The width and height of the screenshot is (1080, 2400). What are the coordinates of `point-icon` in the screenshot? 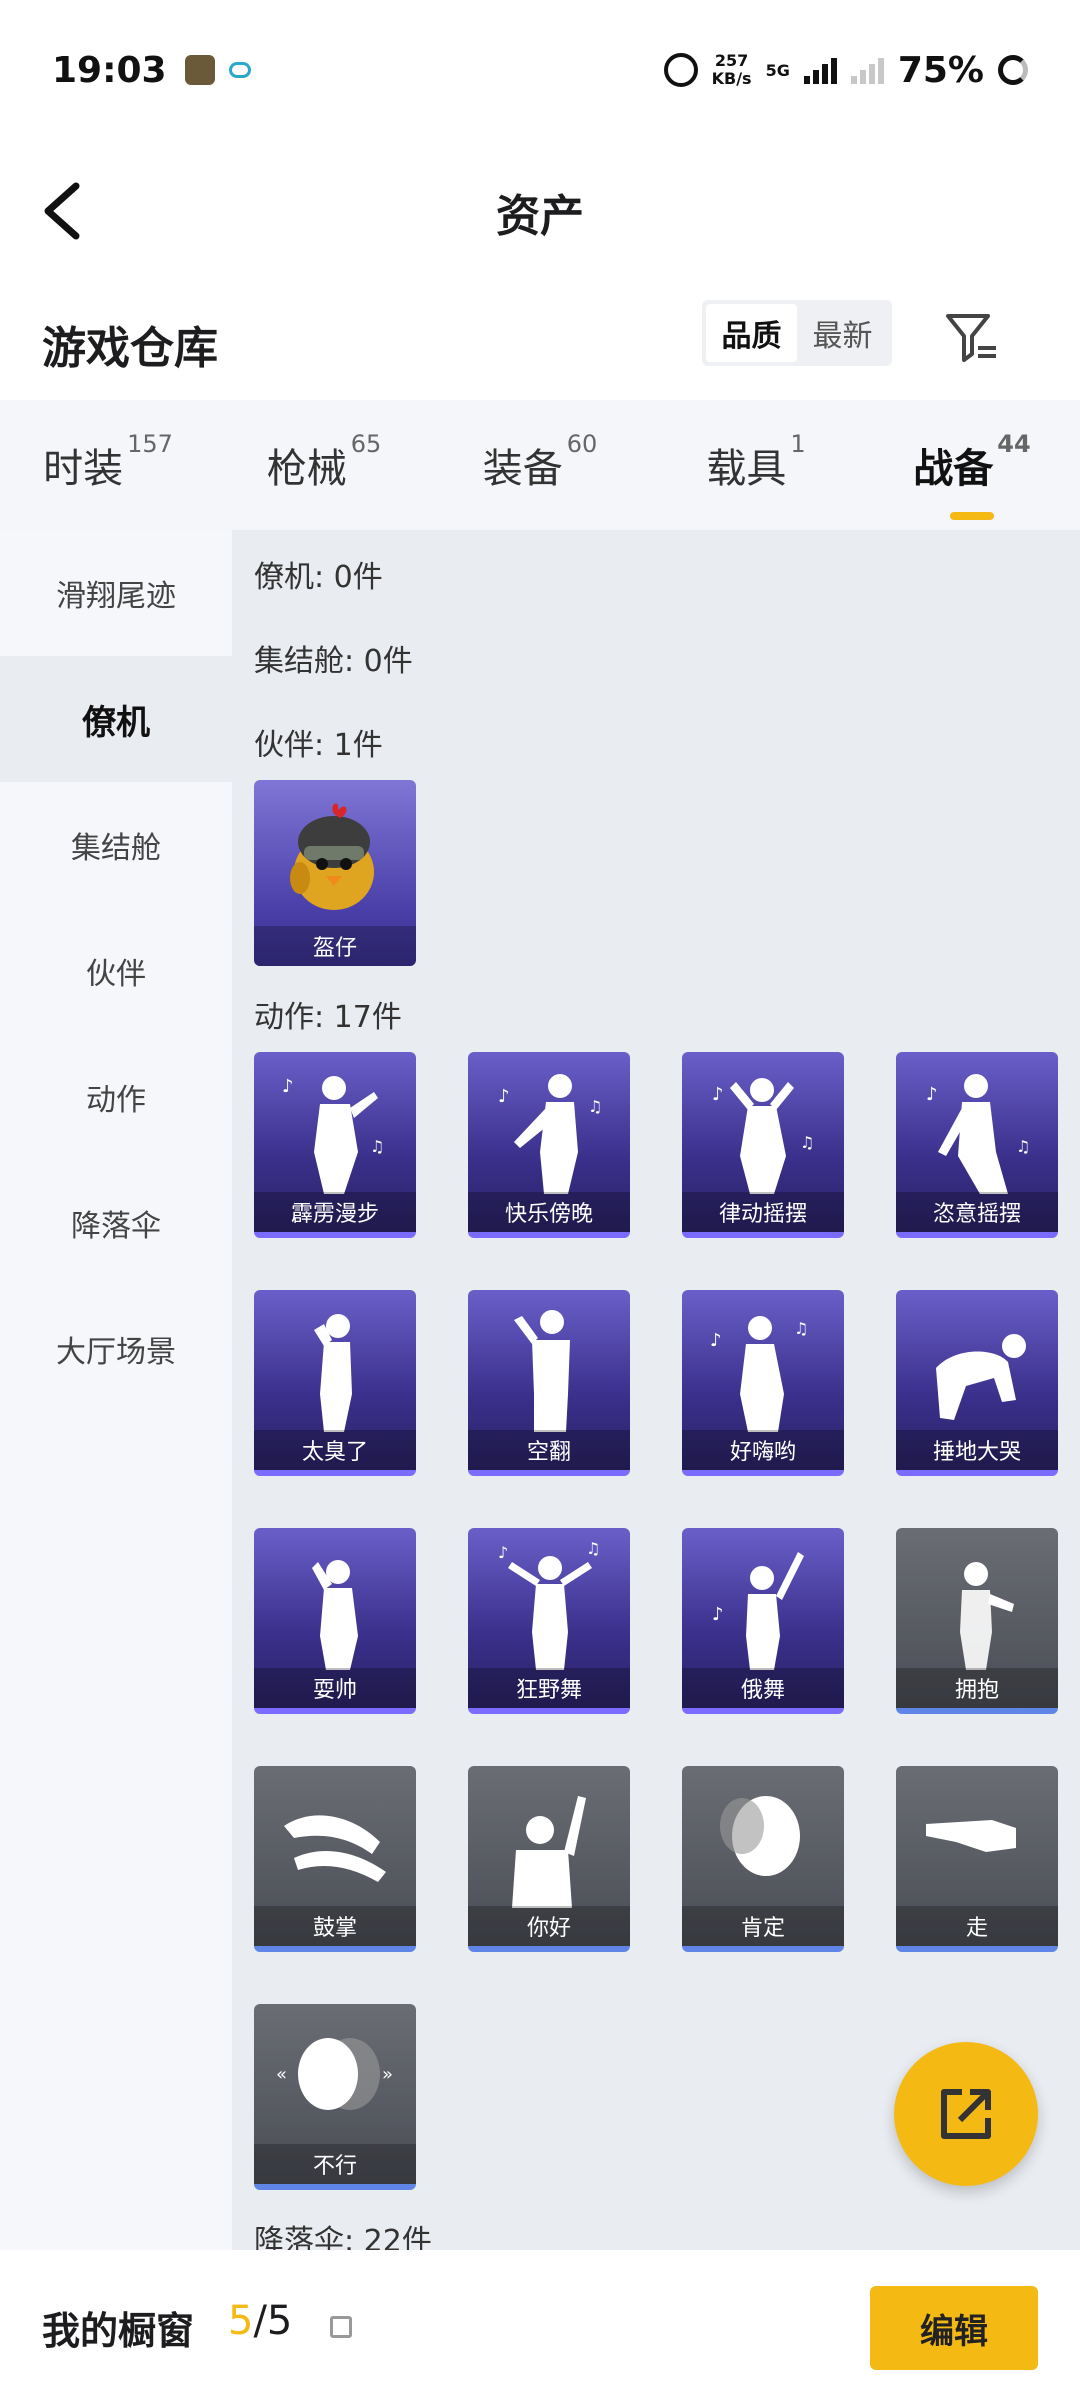 It's located at (971, 1836).